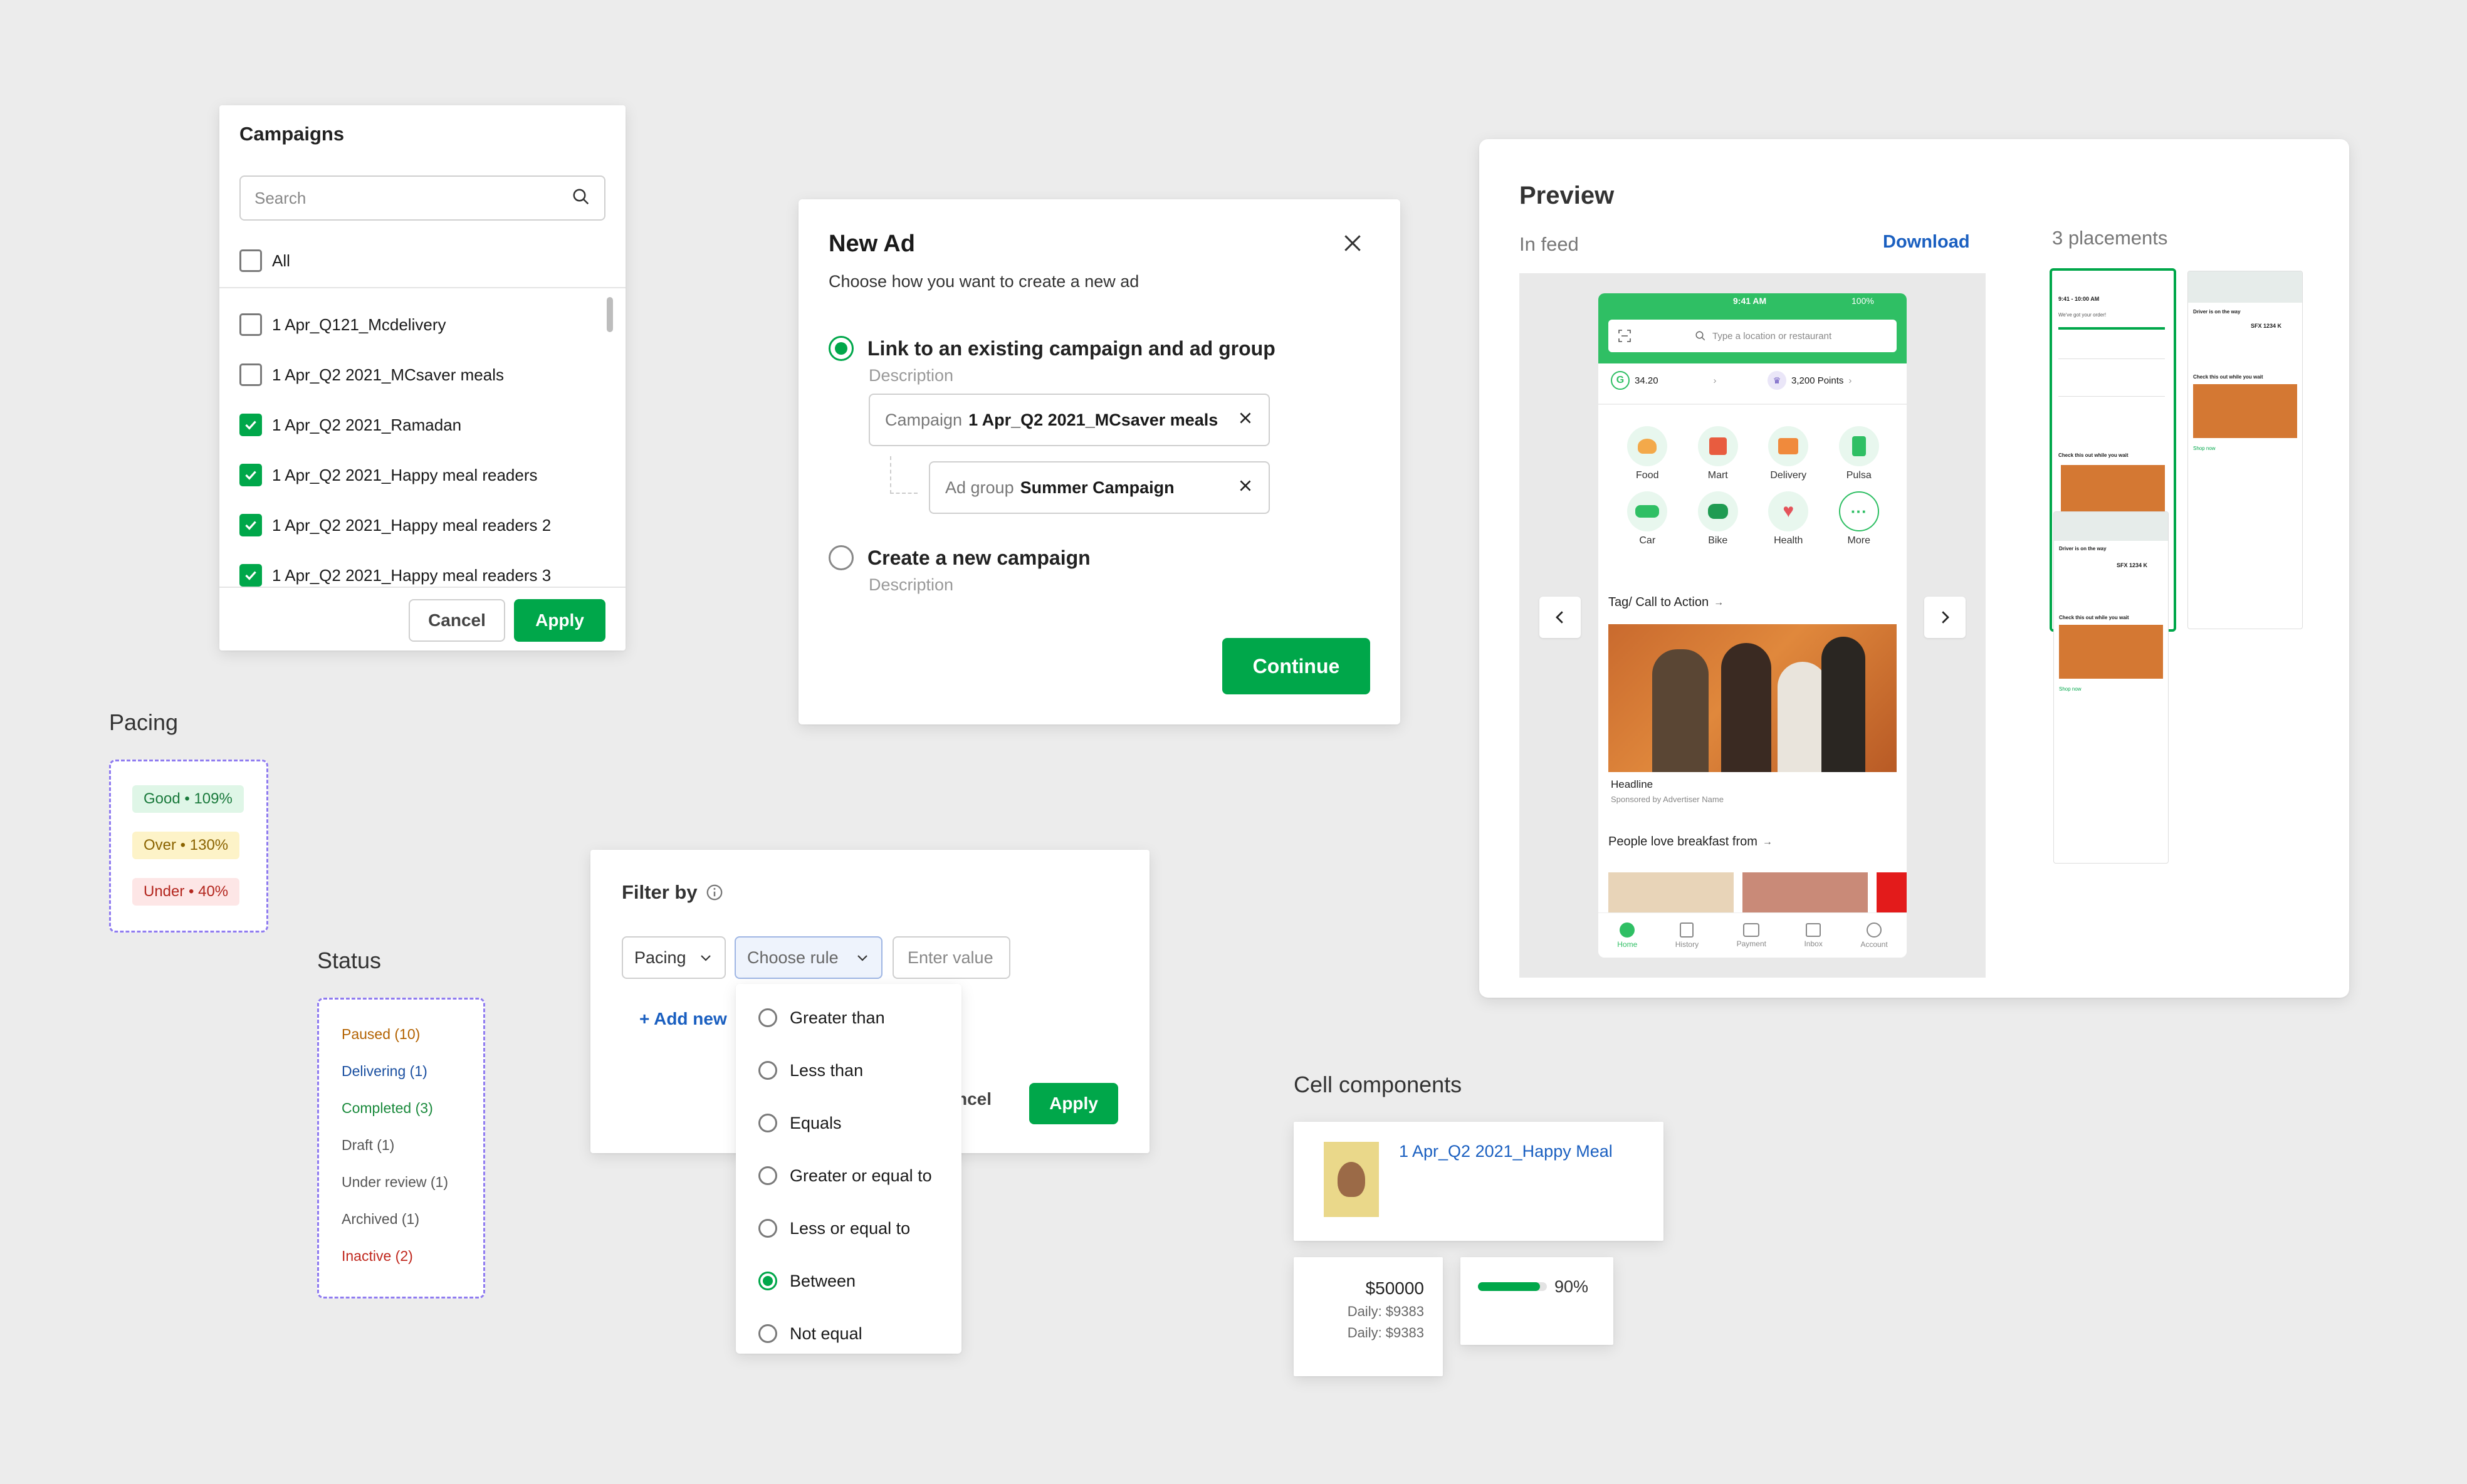  What do you see at coordinates (848, 1123) in the screenshot?
I see `rule-option: Equals` at bounding box center [848, 1123].